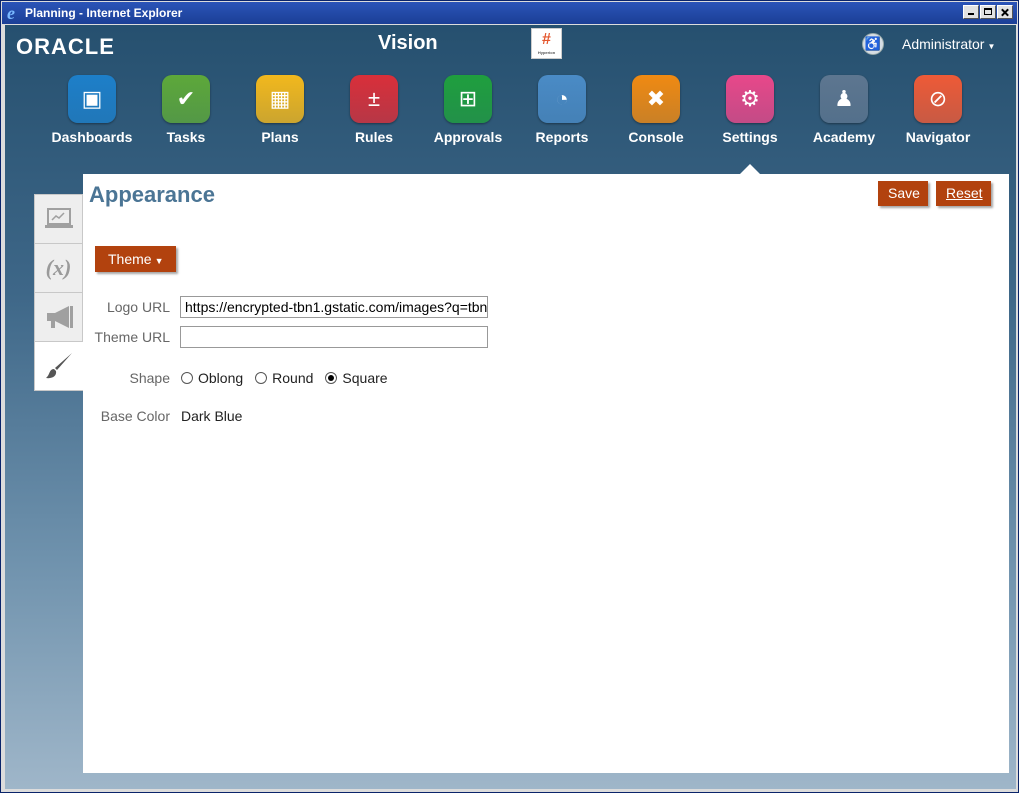 Image resolution: width=1019 pixels, height=793 pixels. Describe the element at coordinates (1005, 12) in the screenshot. I see `close-button` at that location.